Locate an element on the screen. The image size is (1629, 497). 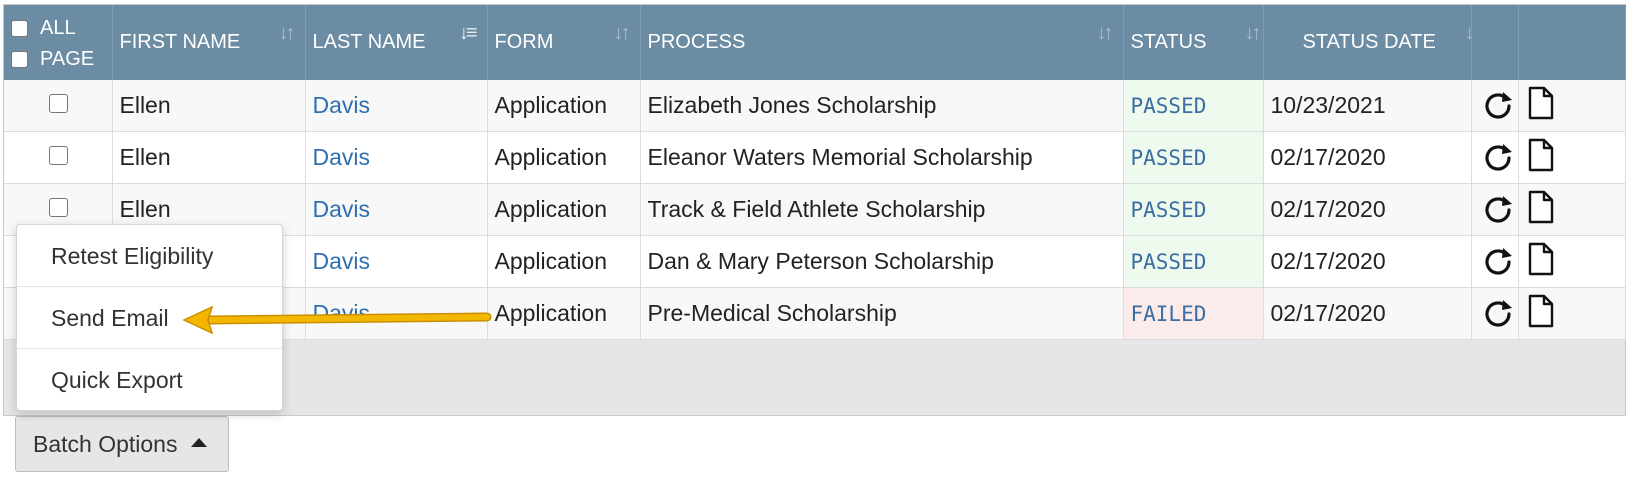
batch-options-button: Batch Options is located at coordinates (122, 444).